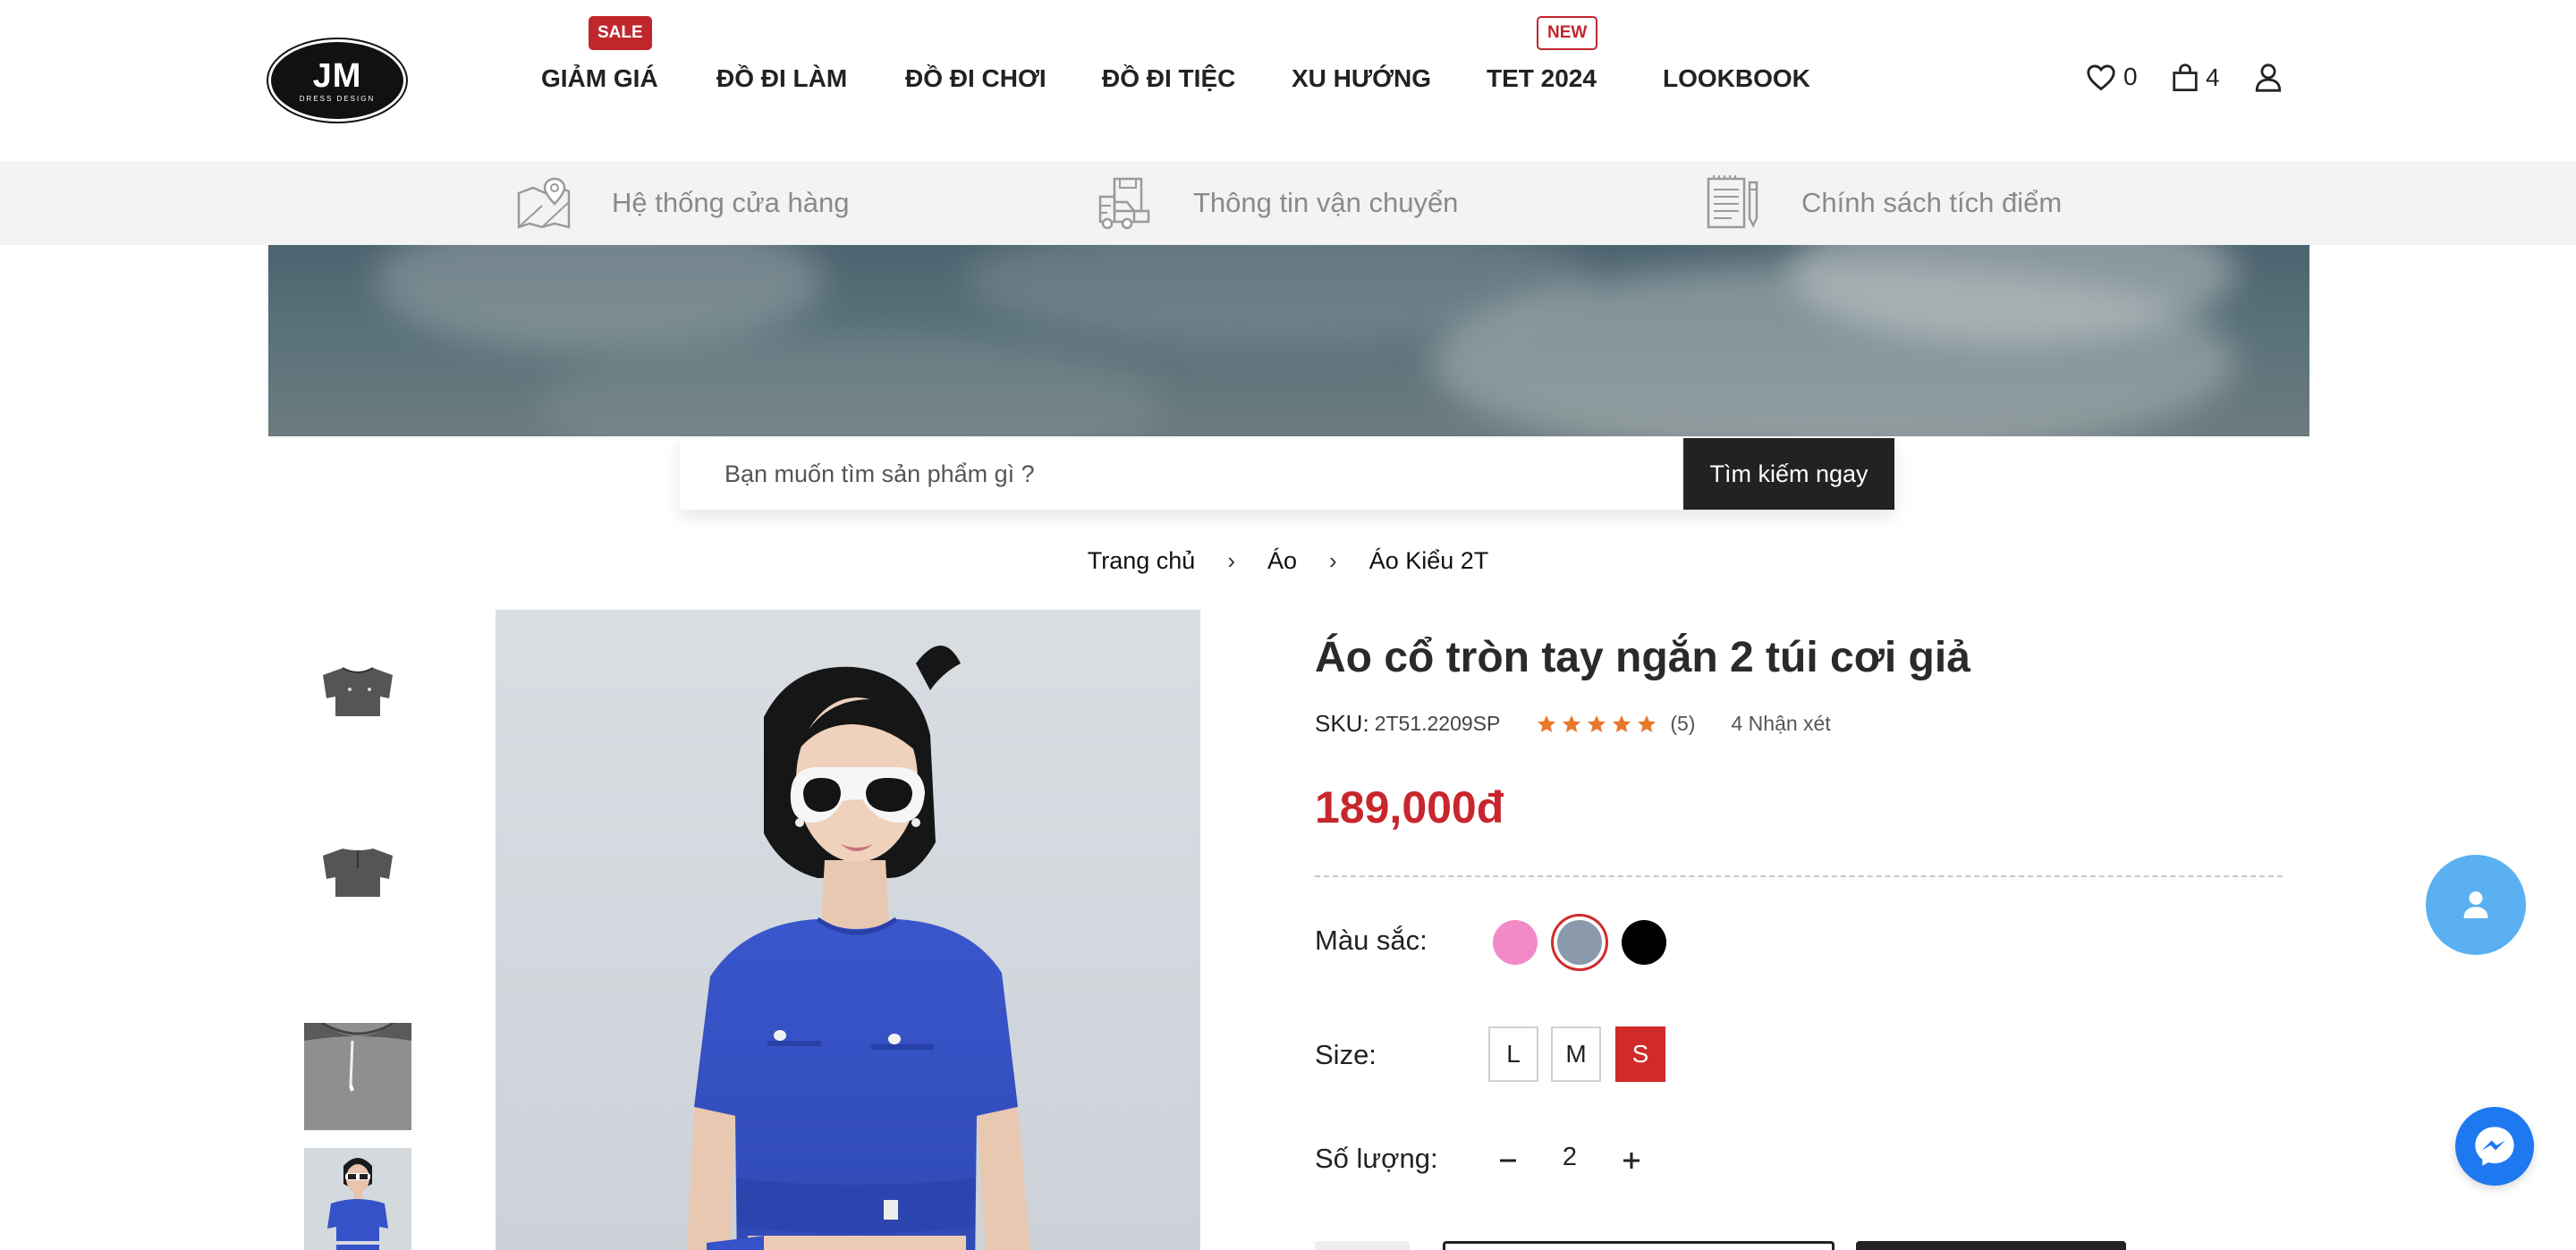  I want to click on heart-icon, so click(2101, 77).